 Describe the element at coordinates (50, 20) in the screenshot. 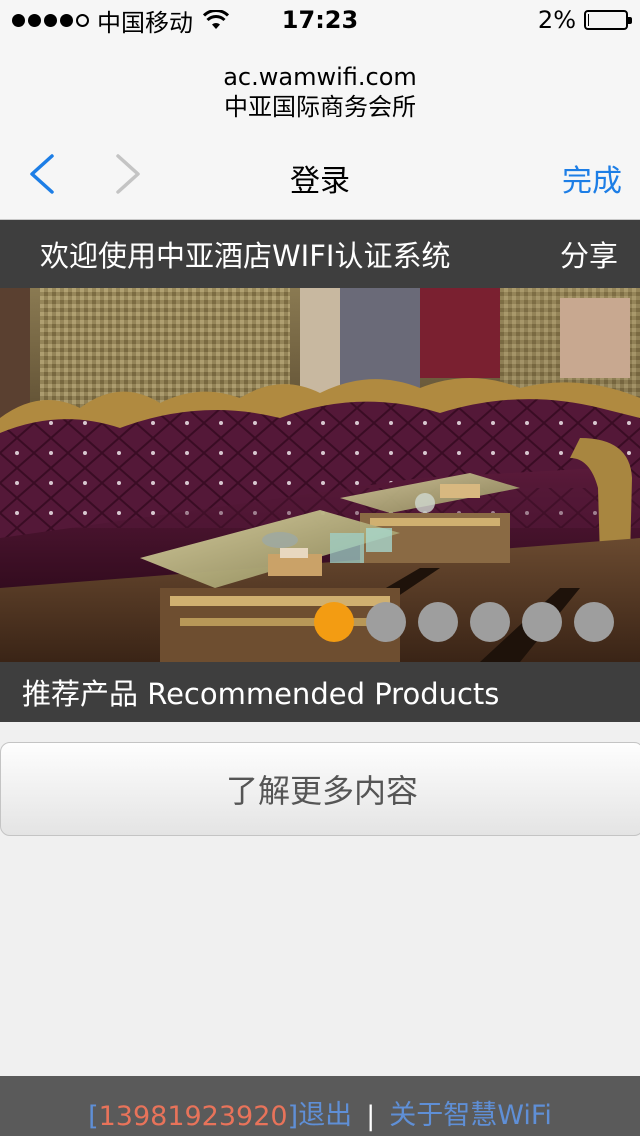

I see `signal-strength-icon` at that location.